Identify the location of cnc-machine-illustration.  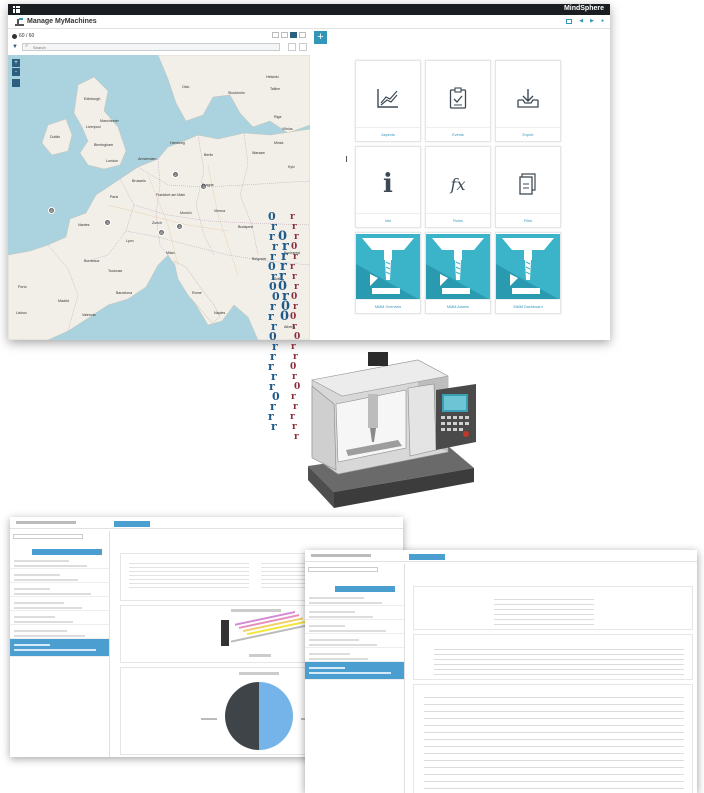
(392, 430).